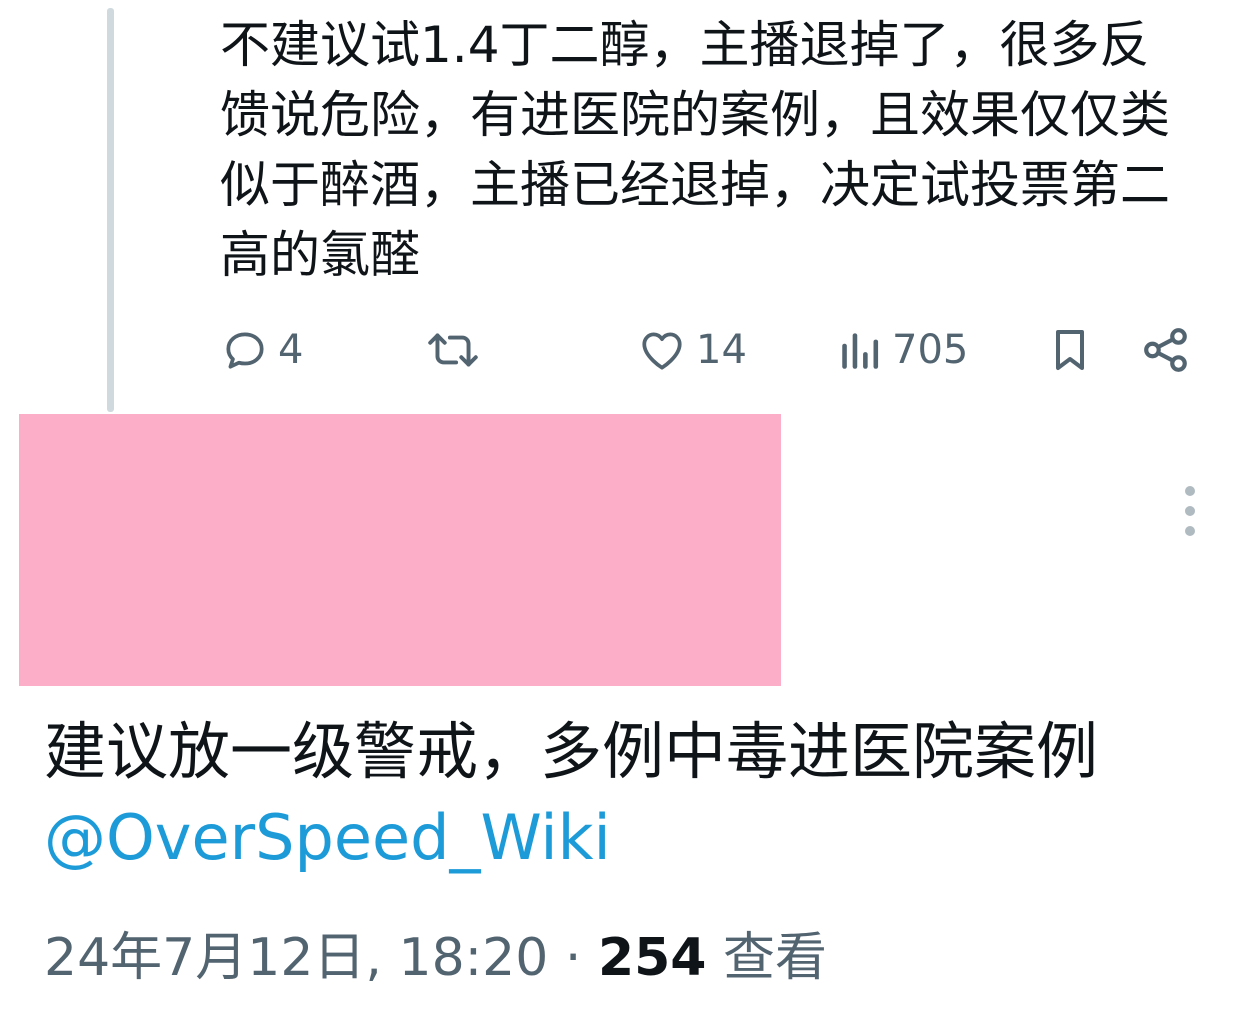 Image resolution: width=1260 pixels, height=1019 pixels. I want to click on reply-count: 4, so click(291, 350).